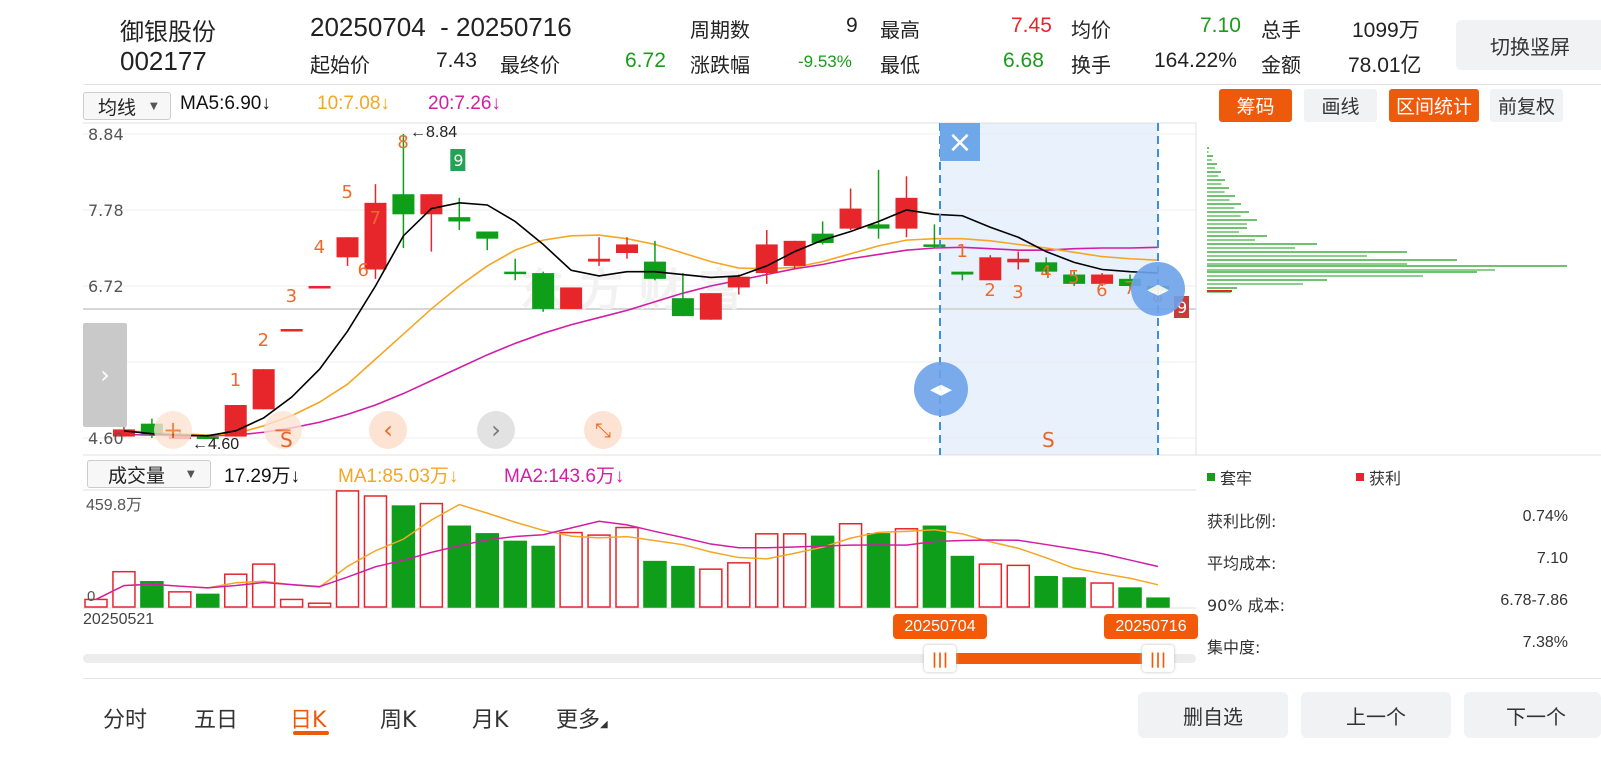  Describe the element at coordinates (154, 106) in the screenshot. I see `dropdown-icon: ▼` at that location.